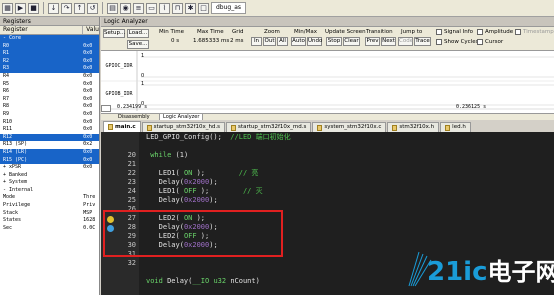 Image resolution: width=554 pixels, height=295 pixels. What do you see at coordinates (49, 160) in the screenshot?
I see `register-row: R15 (PC) 0x0` at bounding box center [49, 160].